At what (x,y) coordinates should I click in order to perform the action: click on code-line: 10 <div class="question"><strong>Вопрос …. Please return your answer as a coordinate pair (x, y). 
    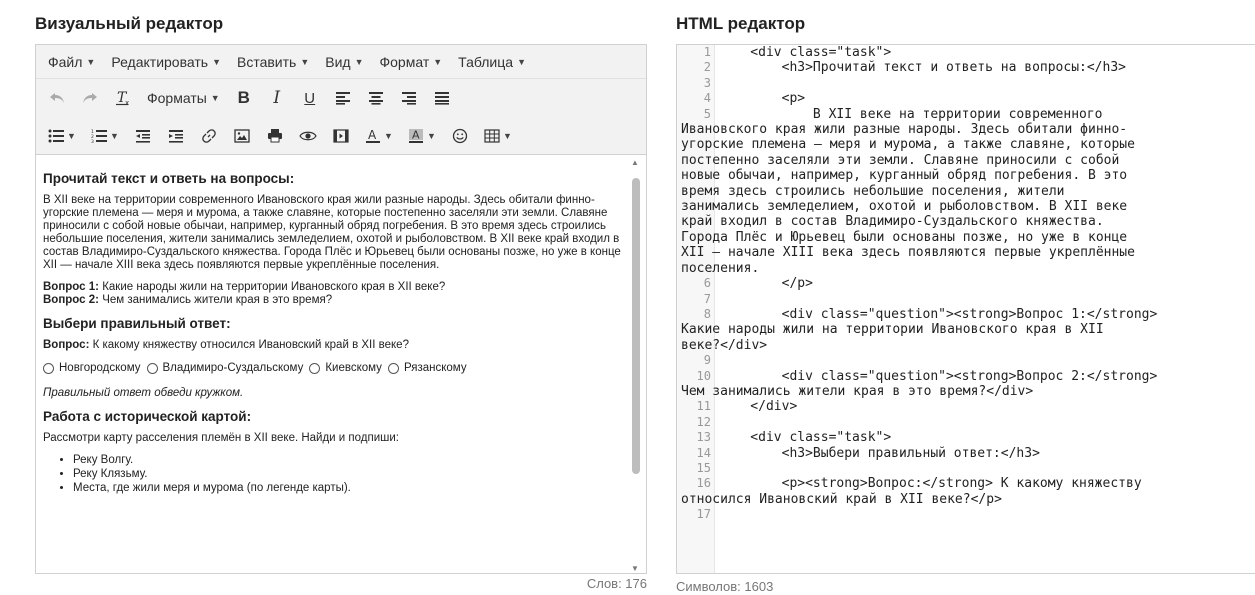
    Looking at the image, I should click on (966, 384).